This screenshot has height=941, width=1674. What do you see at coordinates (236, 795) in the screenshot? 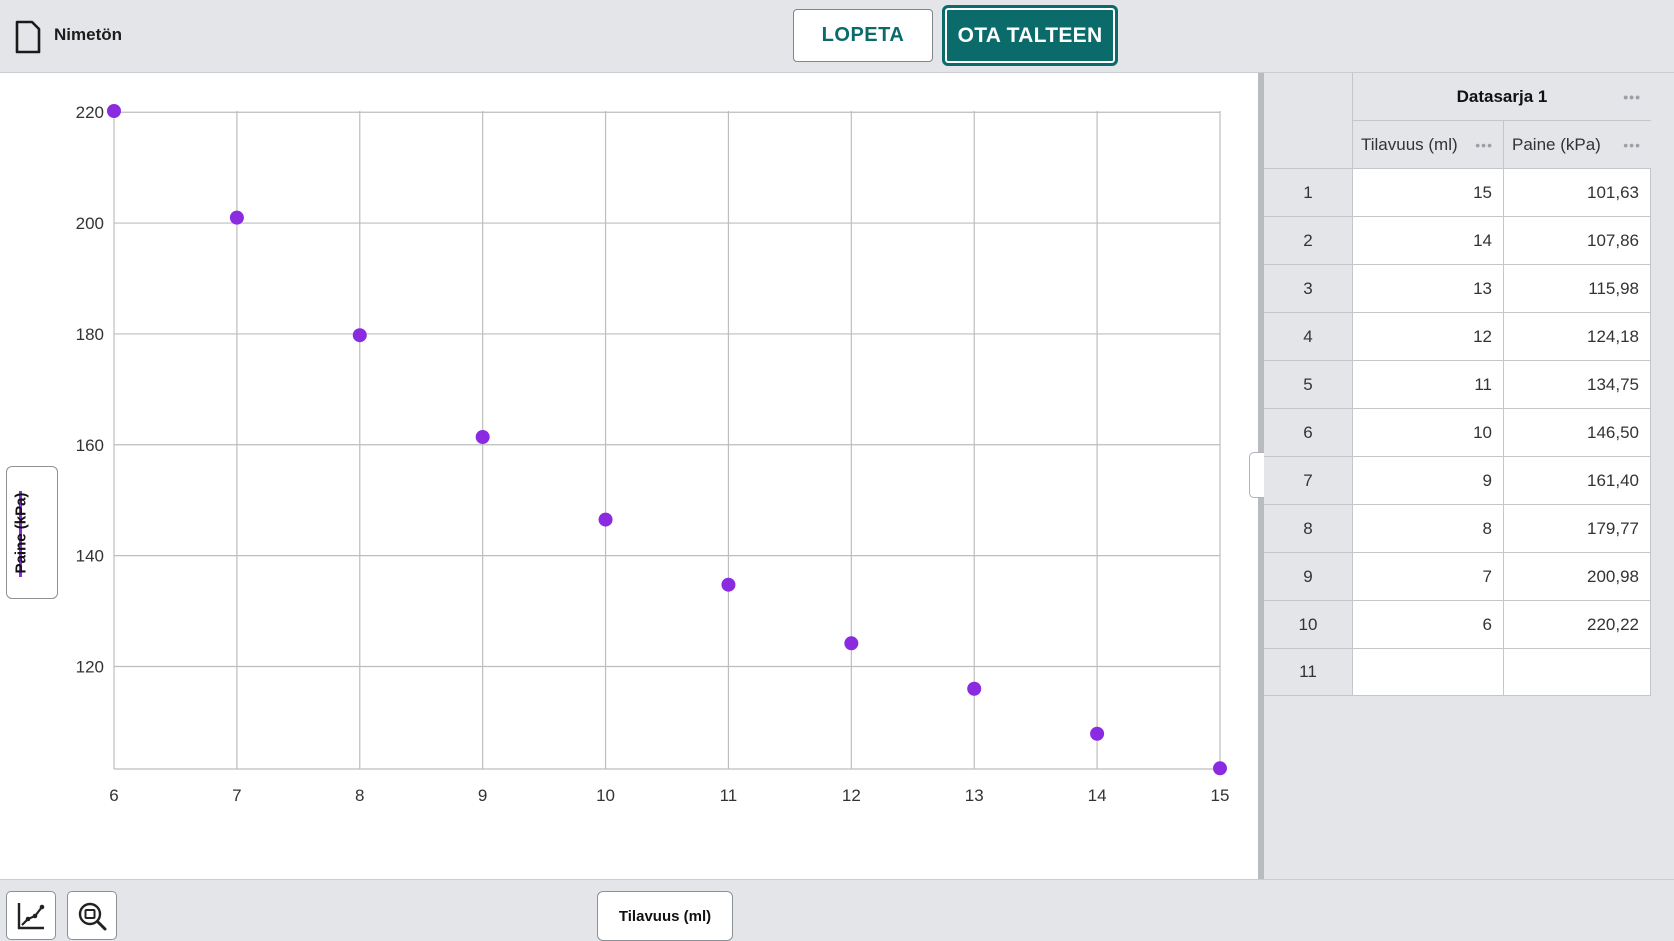
I see `x-tick-label: 7` at bounding box center [236, 795].